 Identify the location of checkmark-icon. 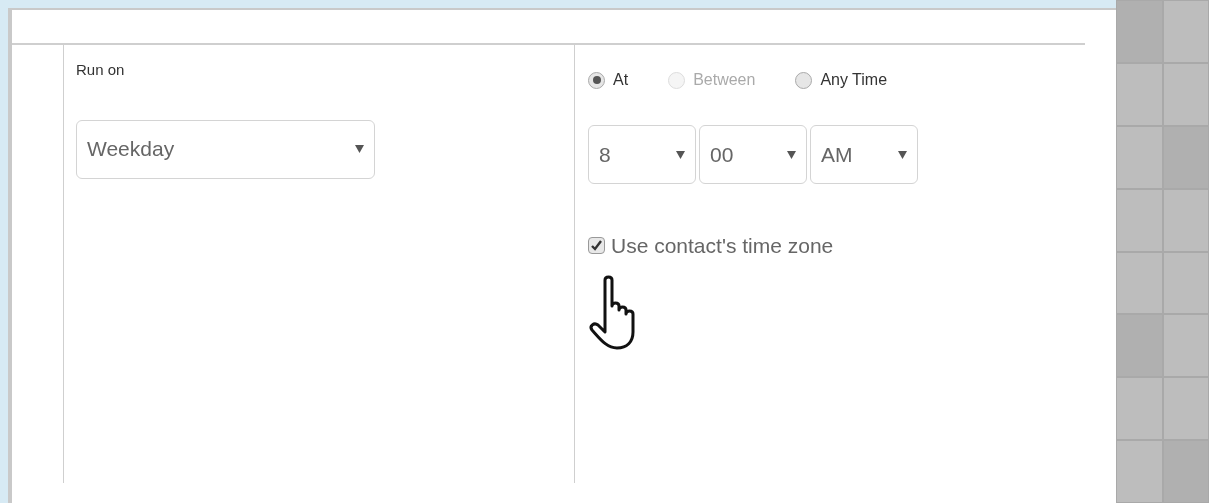
(596, 246).